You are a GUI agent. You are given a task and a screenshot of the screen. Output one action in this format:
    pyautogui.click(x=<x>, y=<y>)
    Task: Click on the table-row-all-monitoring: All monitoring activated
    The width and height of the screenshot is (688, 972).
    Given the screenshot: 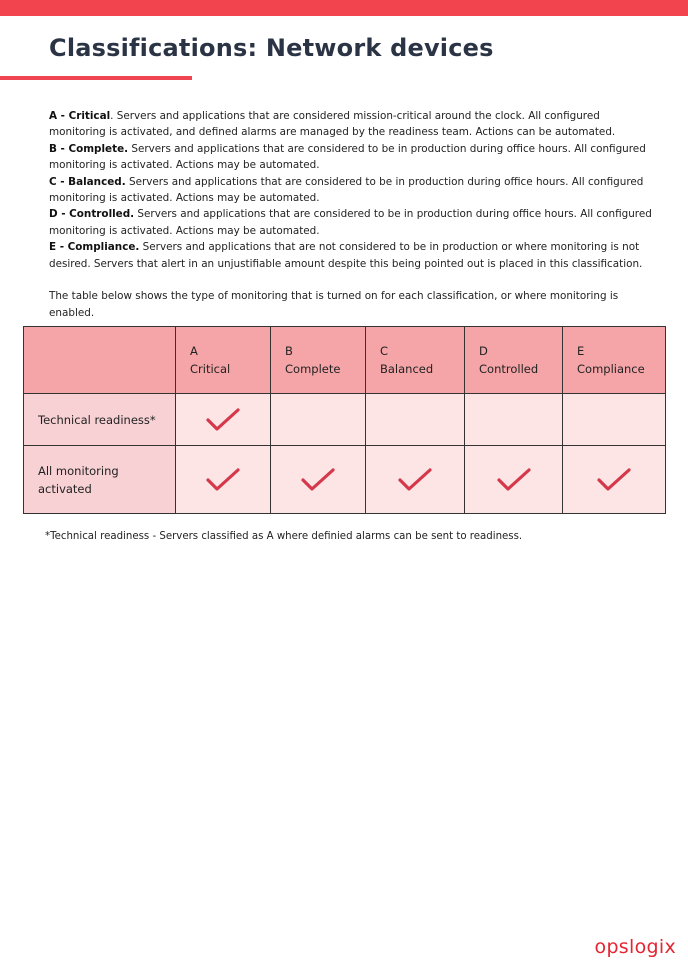 What is the action you would take?
    pyautogui.click(x=344, y=479)
    